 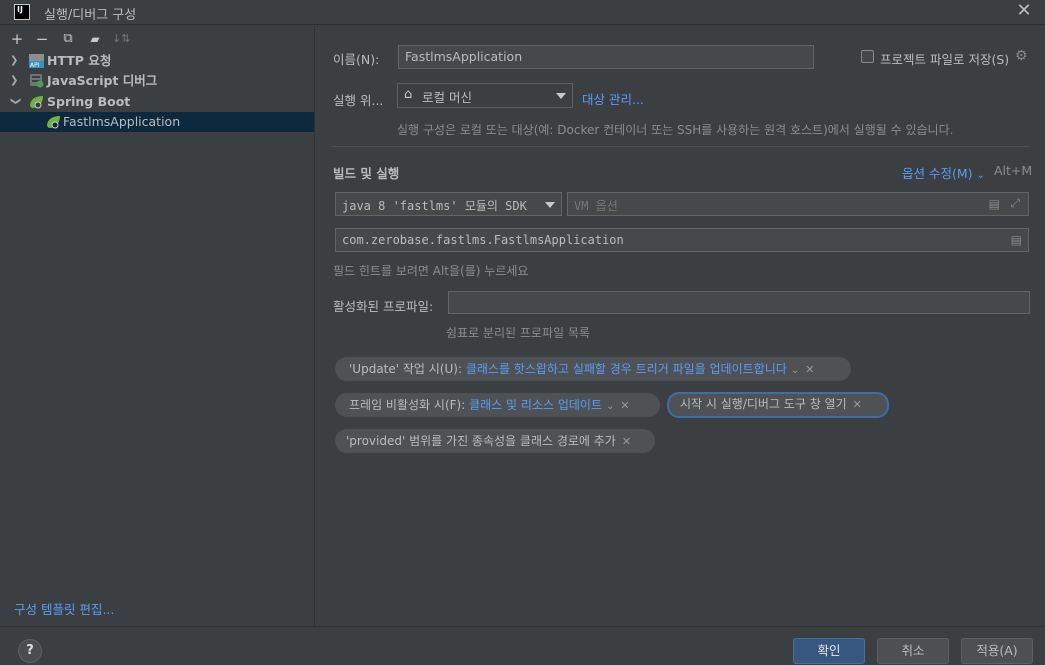 I want to click on field-hint: 필드 힌트를 보려면 Alt을(를) 누르세요, so click(x=431, y=271).